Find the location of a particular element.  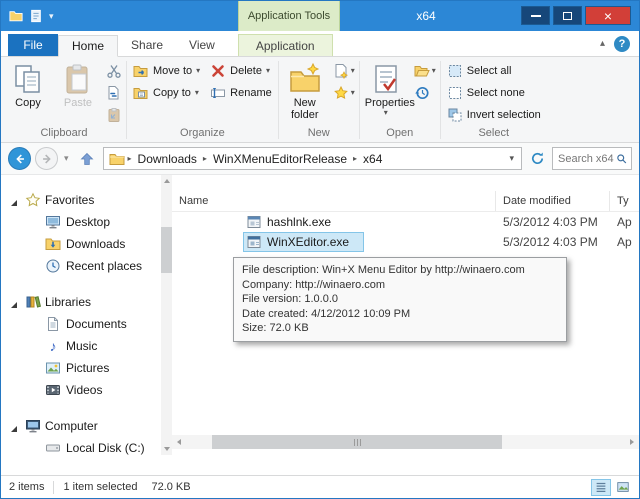

thumbnails-view-button is located at coordinates (623, 487).